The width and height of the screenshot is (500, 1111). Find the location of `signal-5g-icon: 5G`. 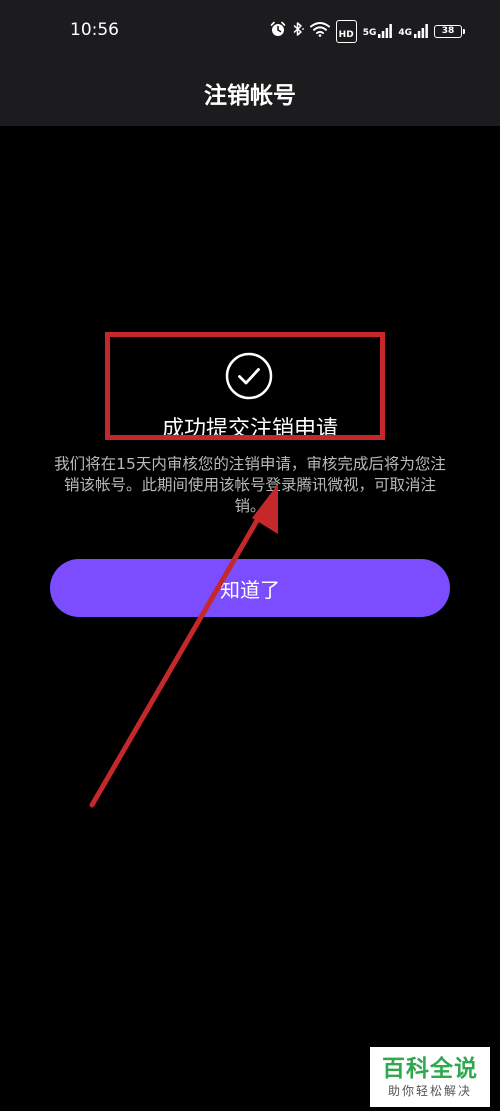

signal-5g-icon: 5G is located at coordinates (378, 31).